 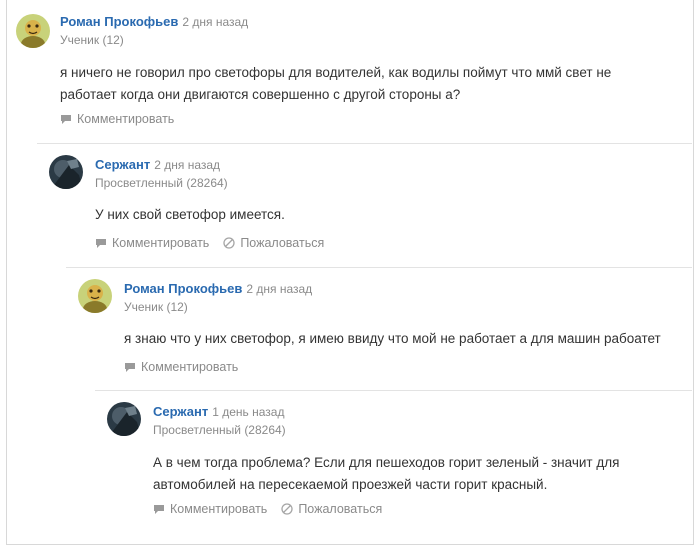 What do you see at coordinates (248, 412) in the screenshot?
I see `timestamp: 1 день назад` at bounding box center [248, 412].